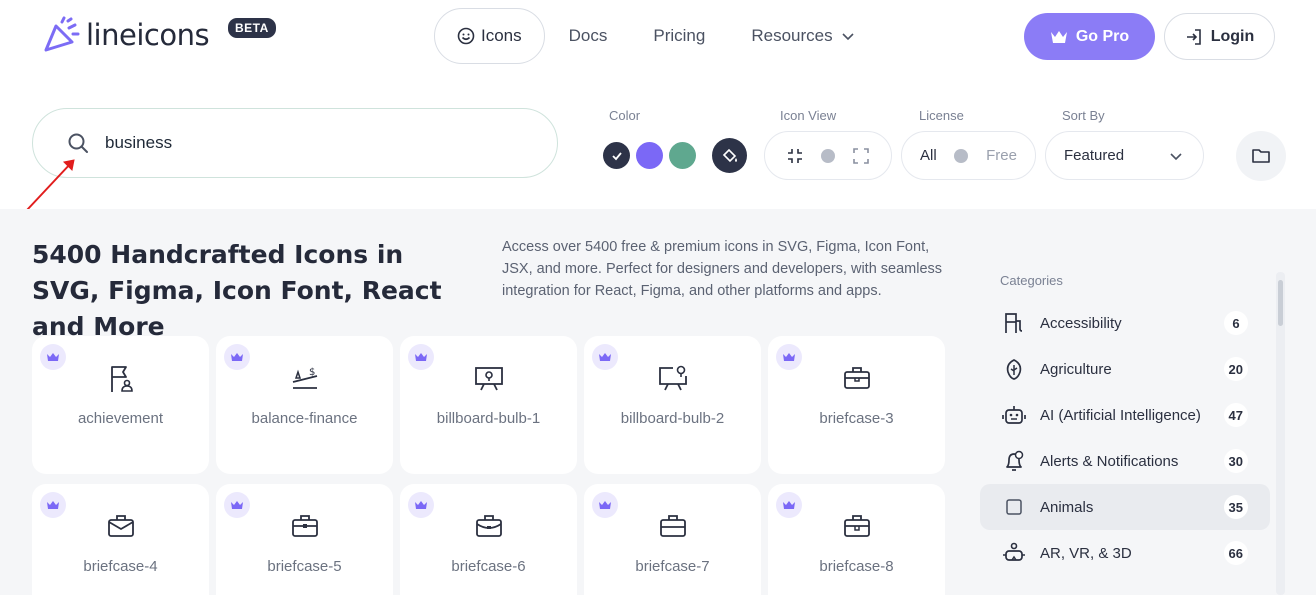 The image size is (1316, 595). Describe the element at coordinates (1067, 507) in the screenshot. I see `category-label: Animals` at that location.